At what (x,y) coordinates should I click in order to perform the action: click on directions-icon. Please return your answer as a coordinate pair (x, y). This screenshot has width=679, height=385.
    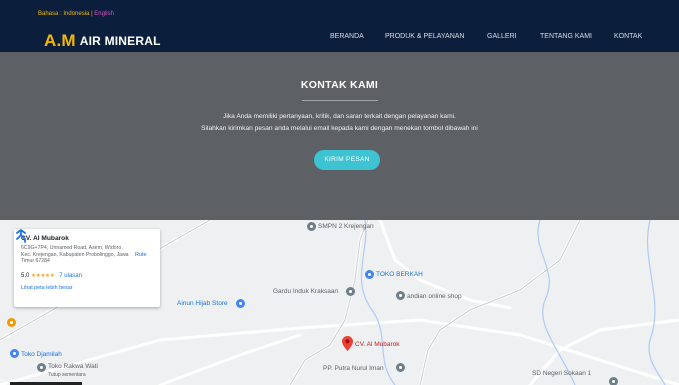
    Looking at the image, I should click on (21, 236).